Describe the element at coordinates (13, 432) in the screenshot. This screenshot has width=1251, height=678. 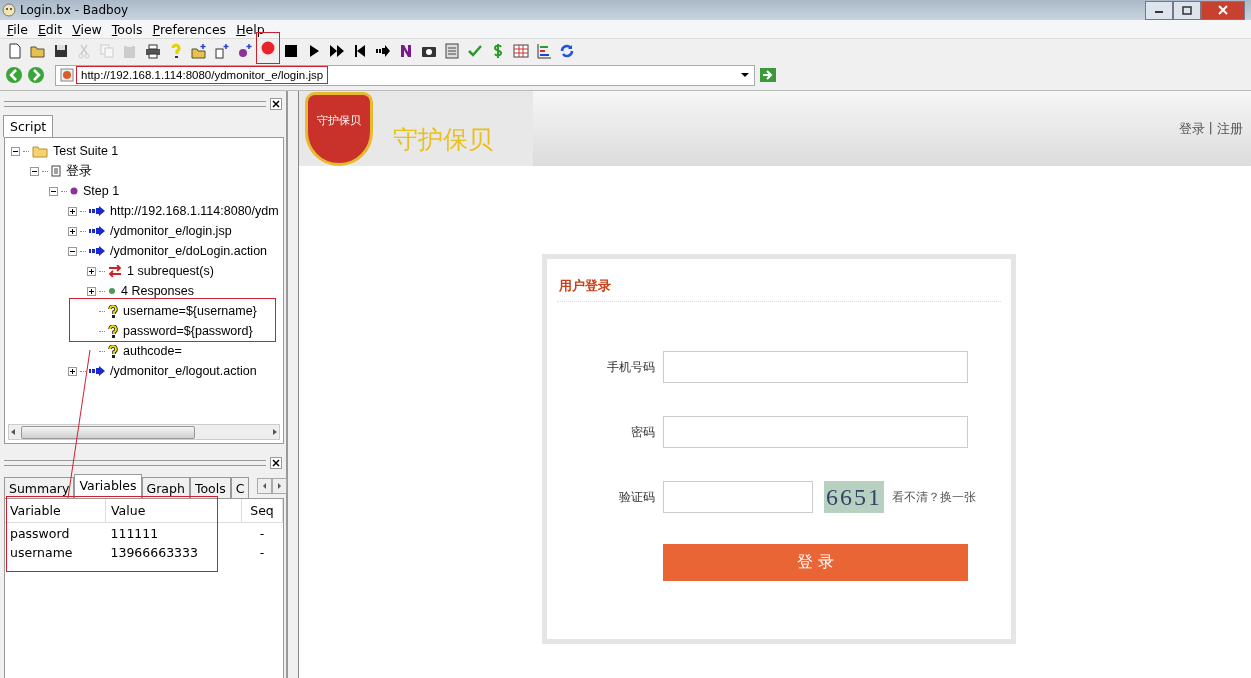
I see `scroll-left-icon` at that location.